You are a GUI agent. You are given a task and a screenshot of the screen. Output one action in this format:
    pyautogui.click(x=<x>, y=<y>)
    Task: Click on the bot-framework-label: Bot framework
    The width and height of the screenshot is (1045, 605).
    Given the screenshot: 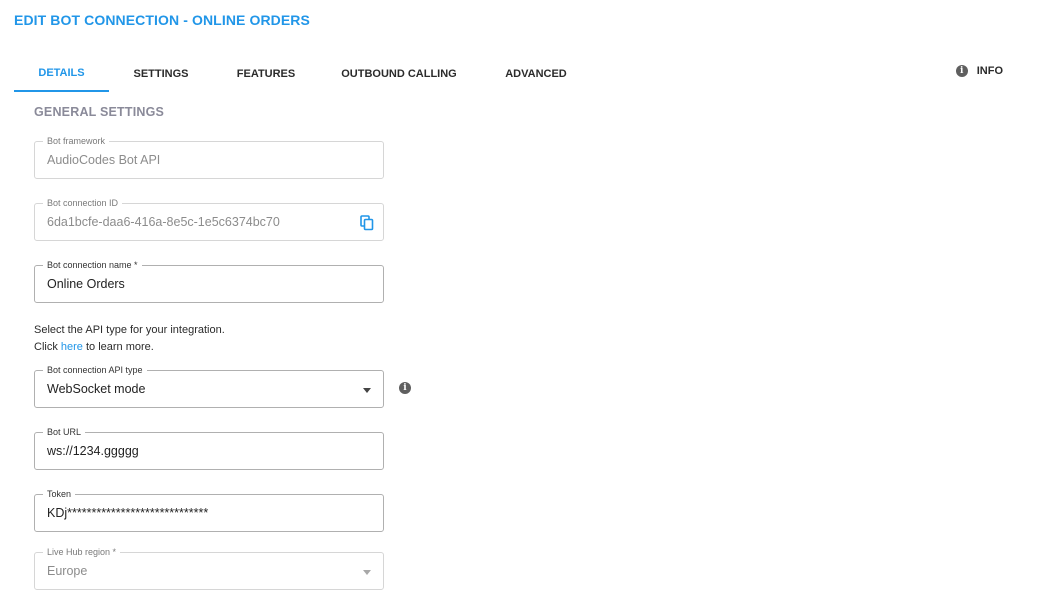 What is the action you would take?
    pyautogui.click(x=76, y=141)
    